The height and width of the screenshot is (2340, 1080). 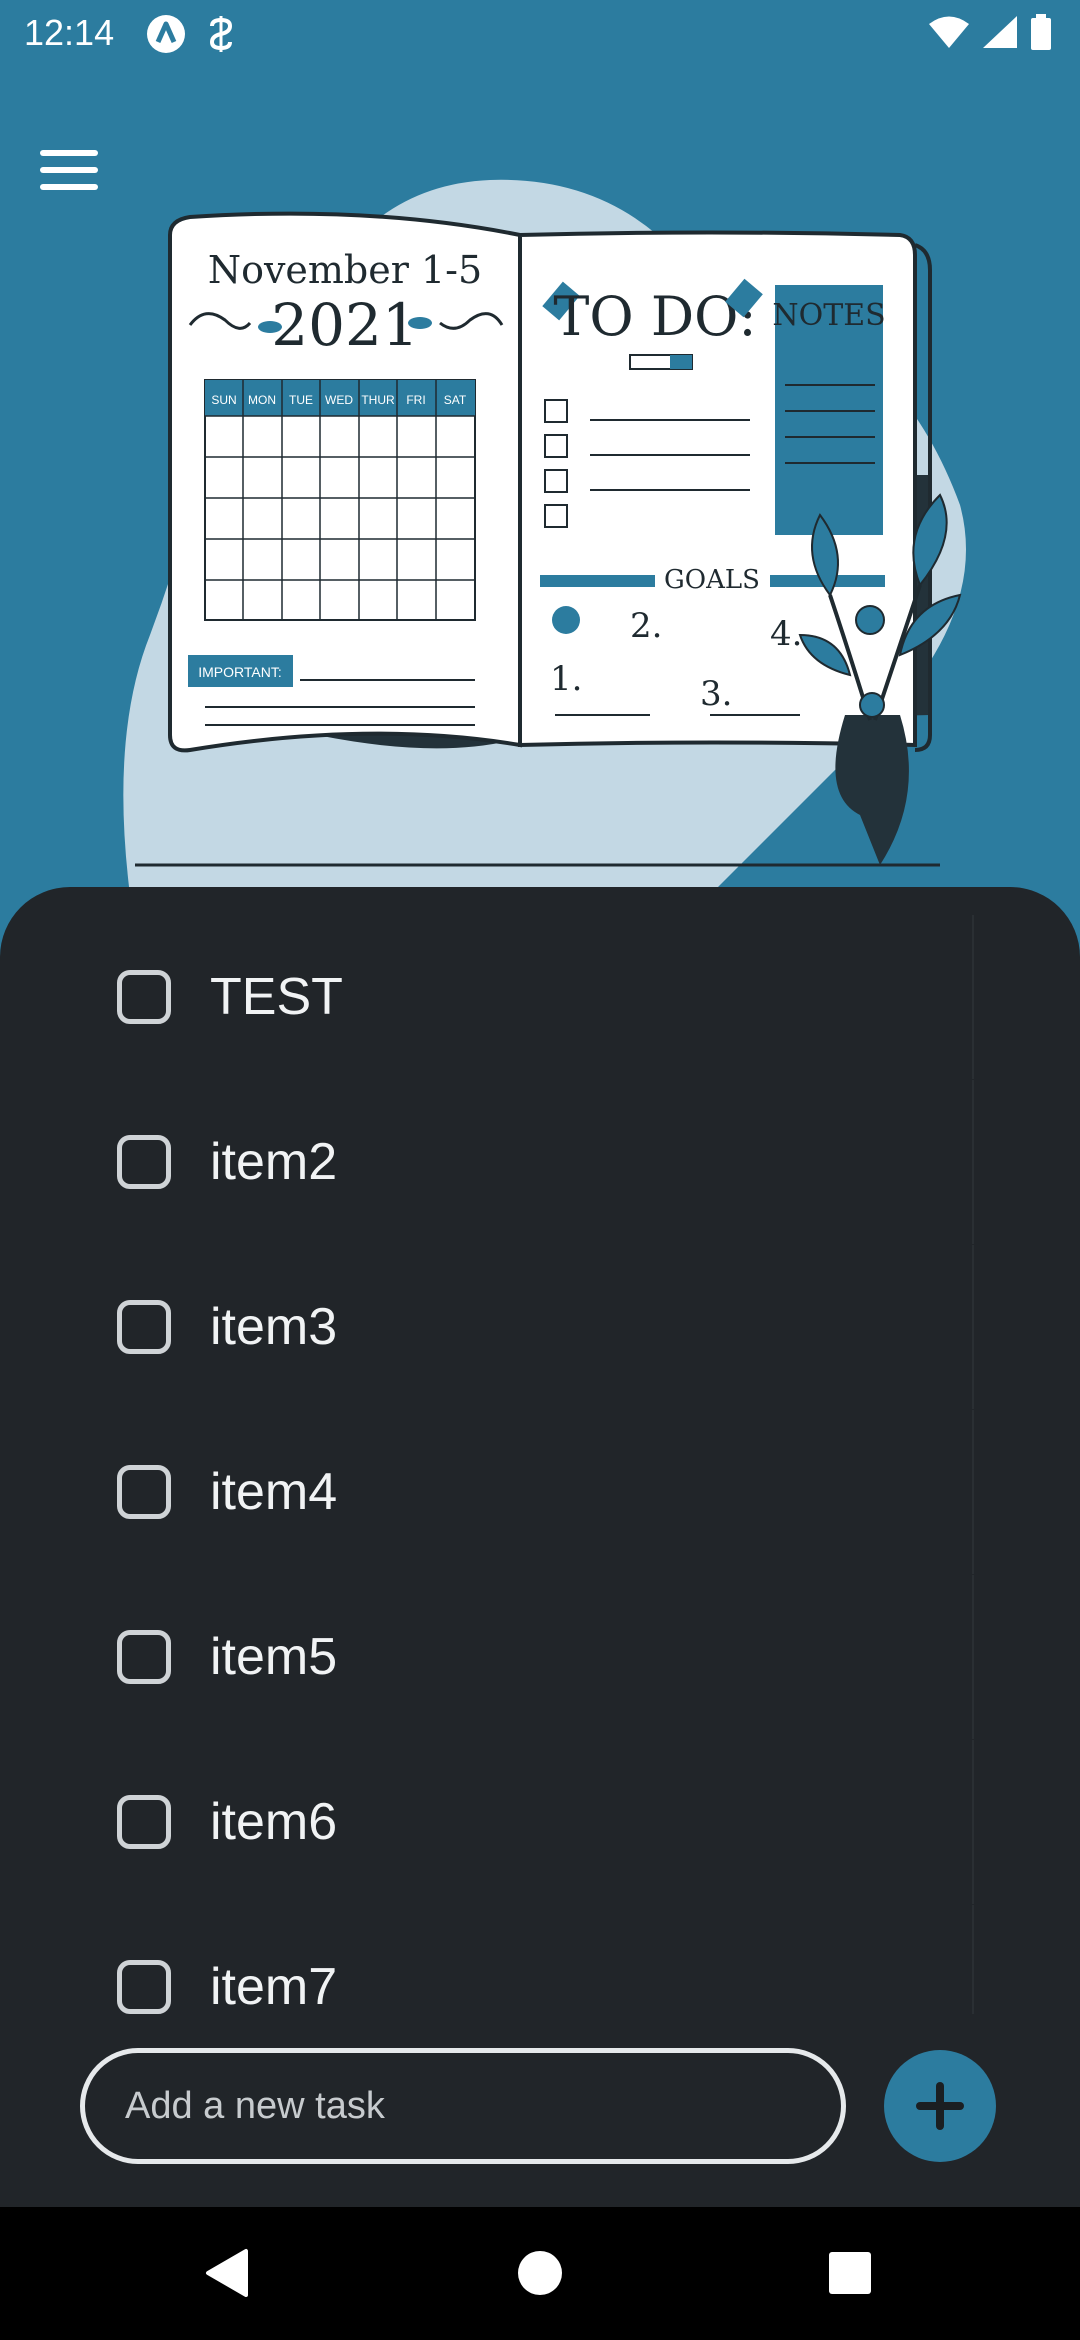 I want to click on navigation-bar, so click(x=540, y=2273).